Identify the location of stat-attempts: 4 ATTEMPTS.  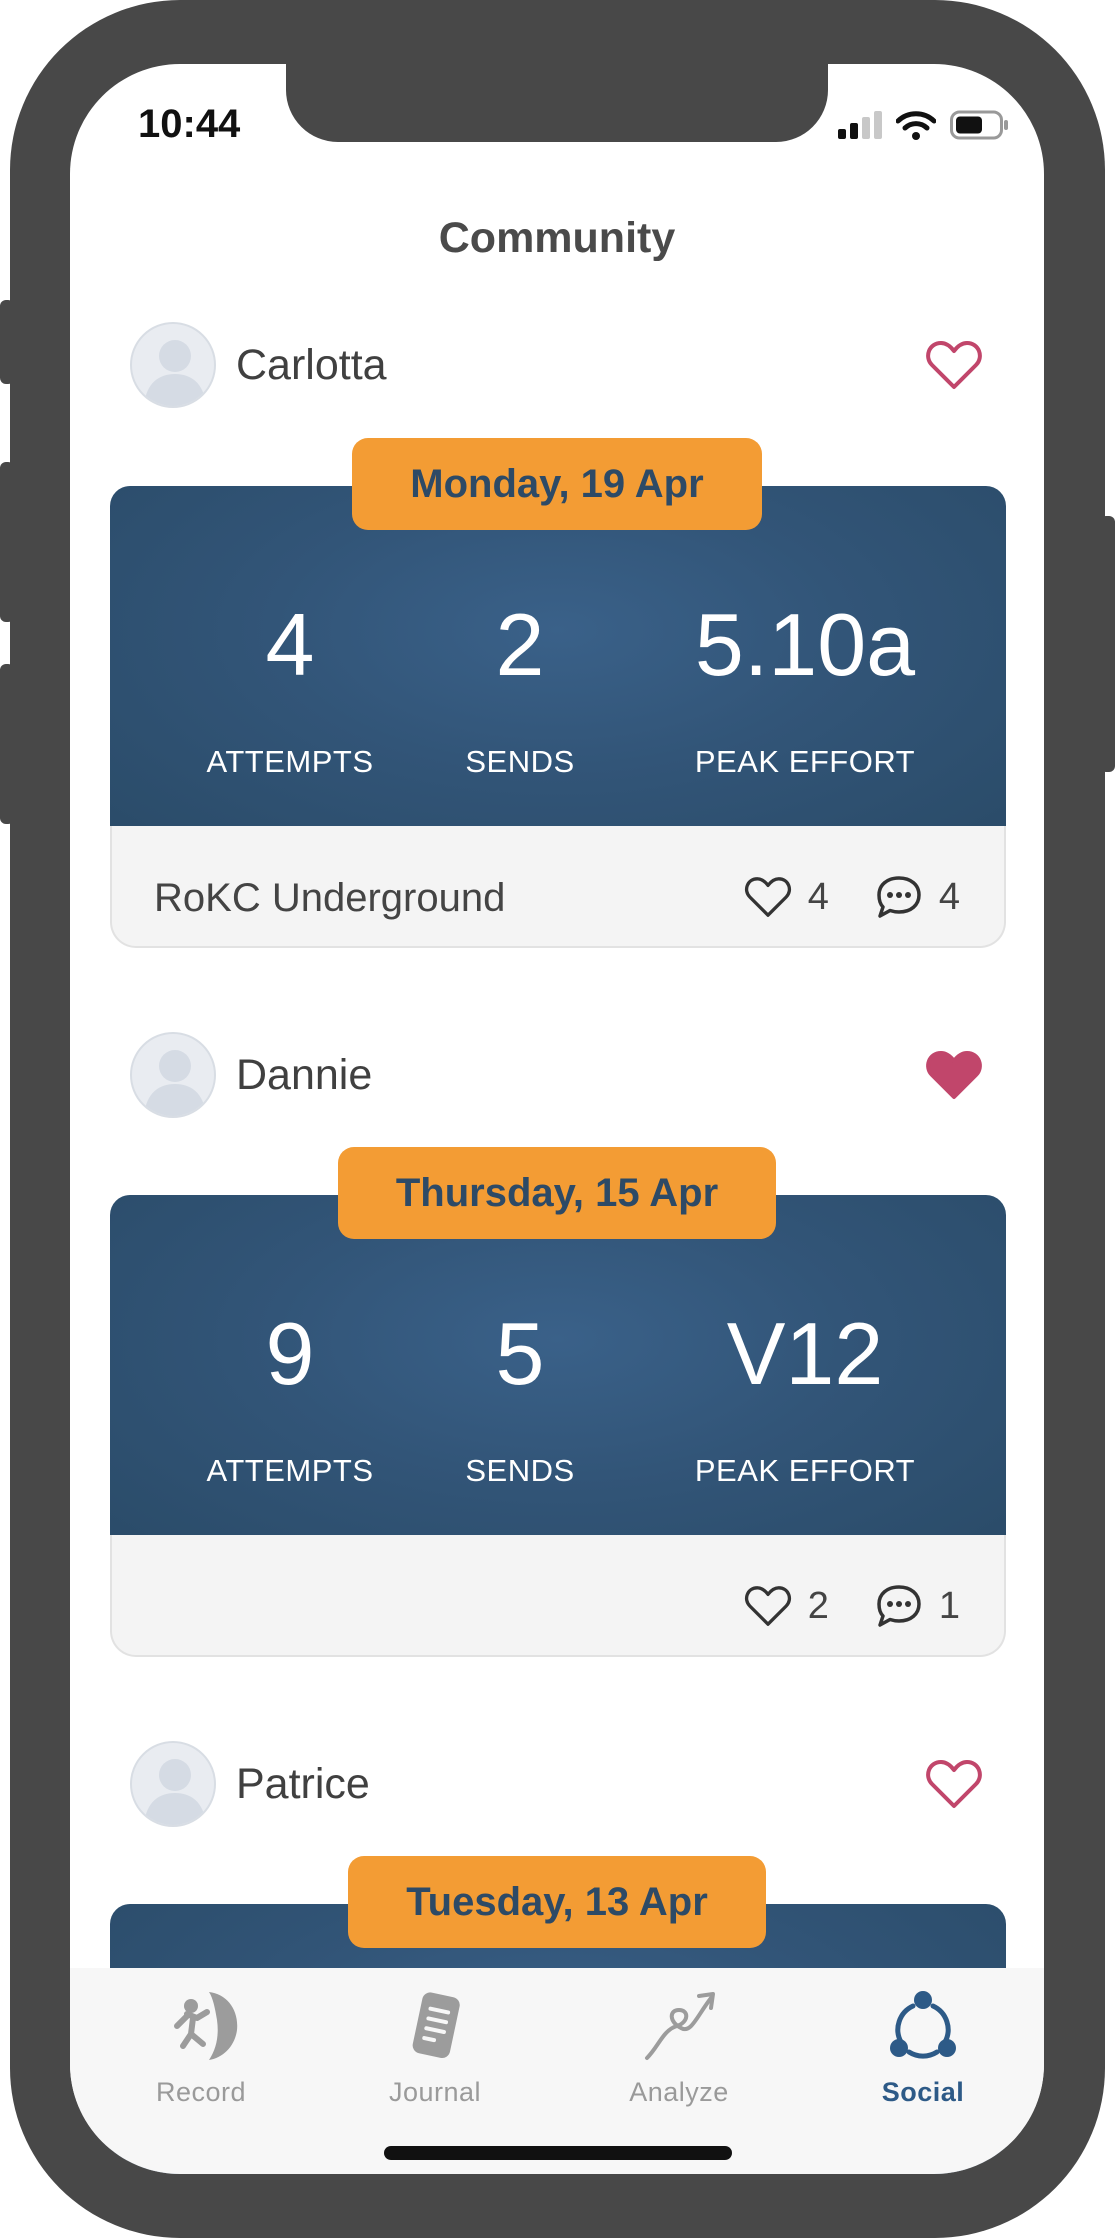
(290, 666).